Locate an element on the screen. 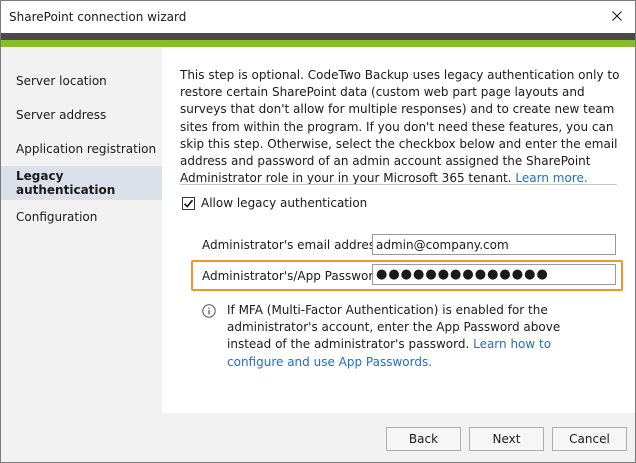 Image resolution: width=636 pixels, height=463 pixels. window-title: SharePoint connection wizard is located at coordinates (98, 17).